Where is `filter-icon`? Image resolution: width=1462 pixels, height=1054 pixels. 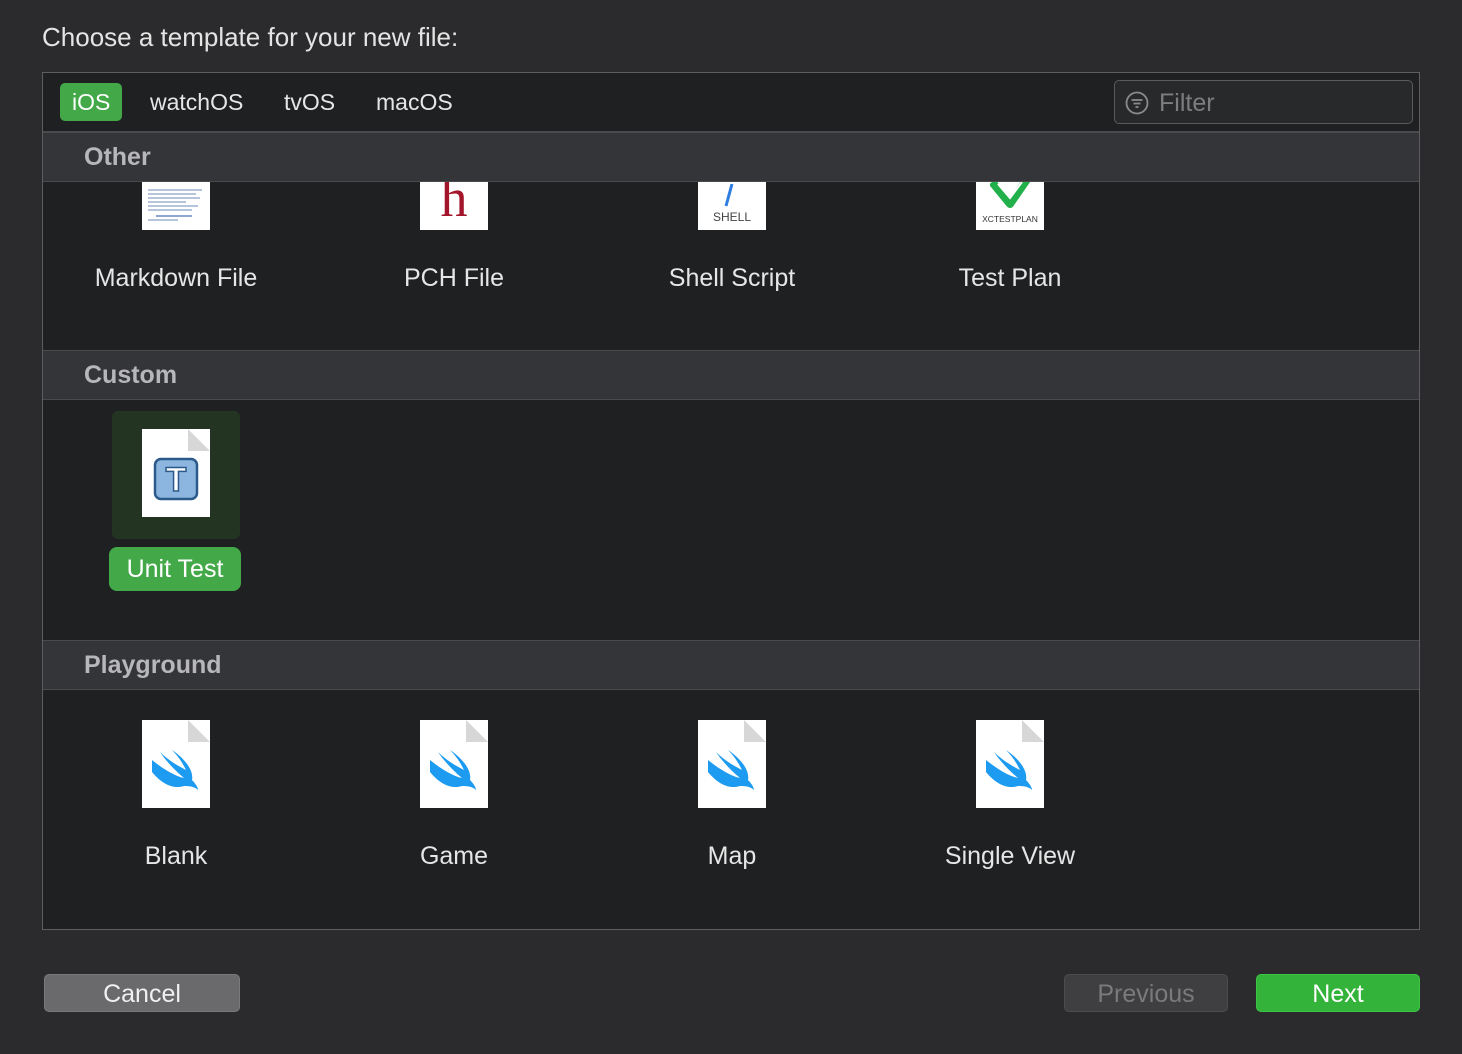
filter-icon is located at coordinates (1137, 103).